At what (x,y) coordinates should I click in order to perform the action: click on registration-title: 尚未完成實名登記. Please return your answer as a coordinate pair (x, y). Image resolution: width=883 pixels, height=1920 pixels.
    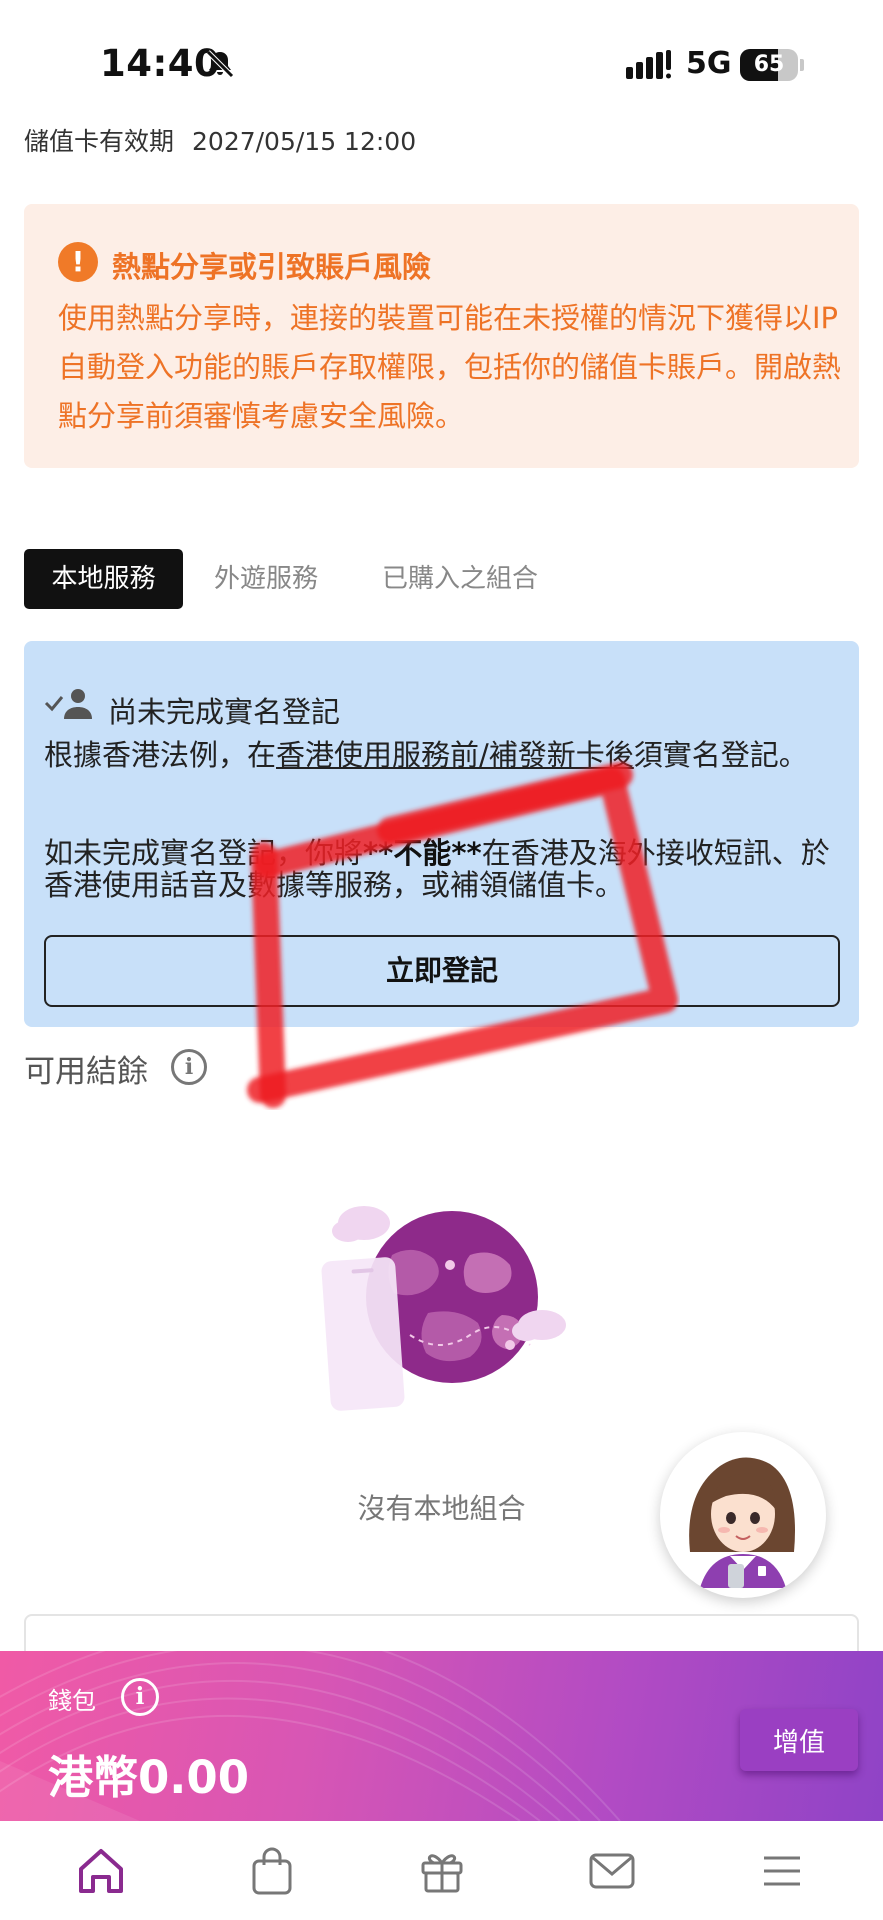
    Looking at the image, I should click on (224, 712).